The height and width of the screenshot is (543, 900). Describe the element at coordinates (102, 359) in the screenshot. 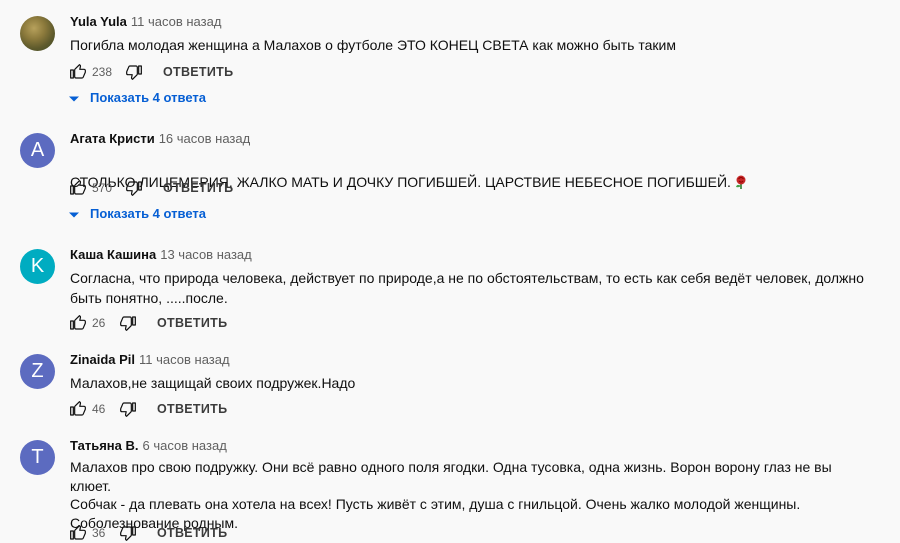

I see `author-name: Zinaida Pil` at that location.